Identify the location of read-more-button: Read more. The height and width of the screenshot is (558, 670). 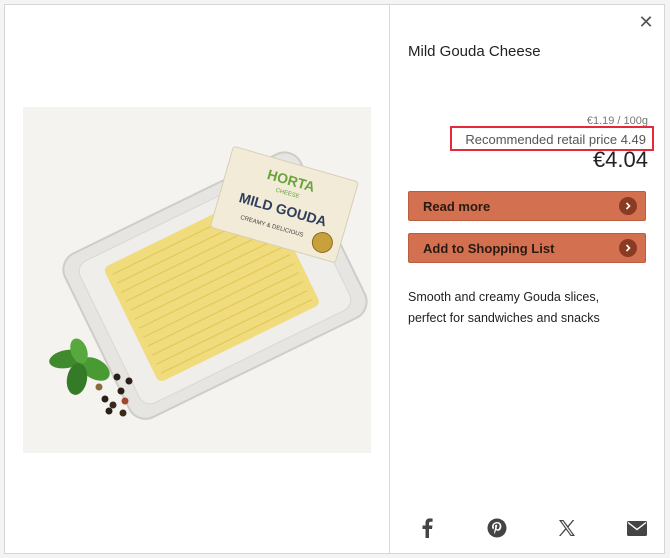
(527, 206).